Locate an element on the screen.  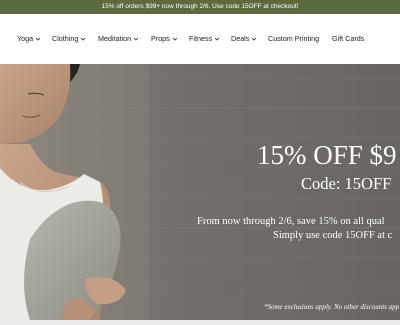
nav-item-label: Custom Printing is located at coordinates (294, 38).